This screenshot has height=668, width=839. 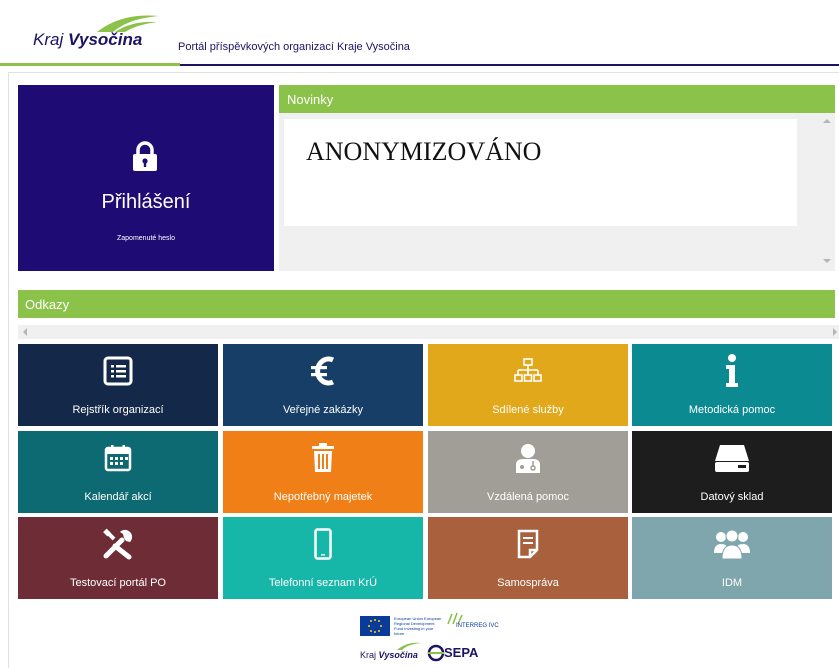 I want to click on tile-label: Metodická pomoc, so click(x=732, y=410).